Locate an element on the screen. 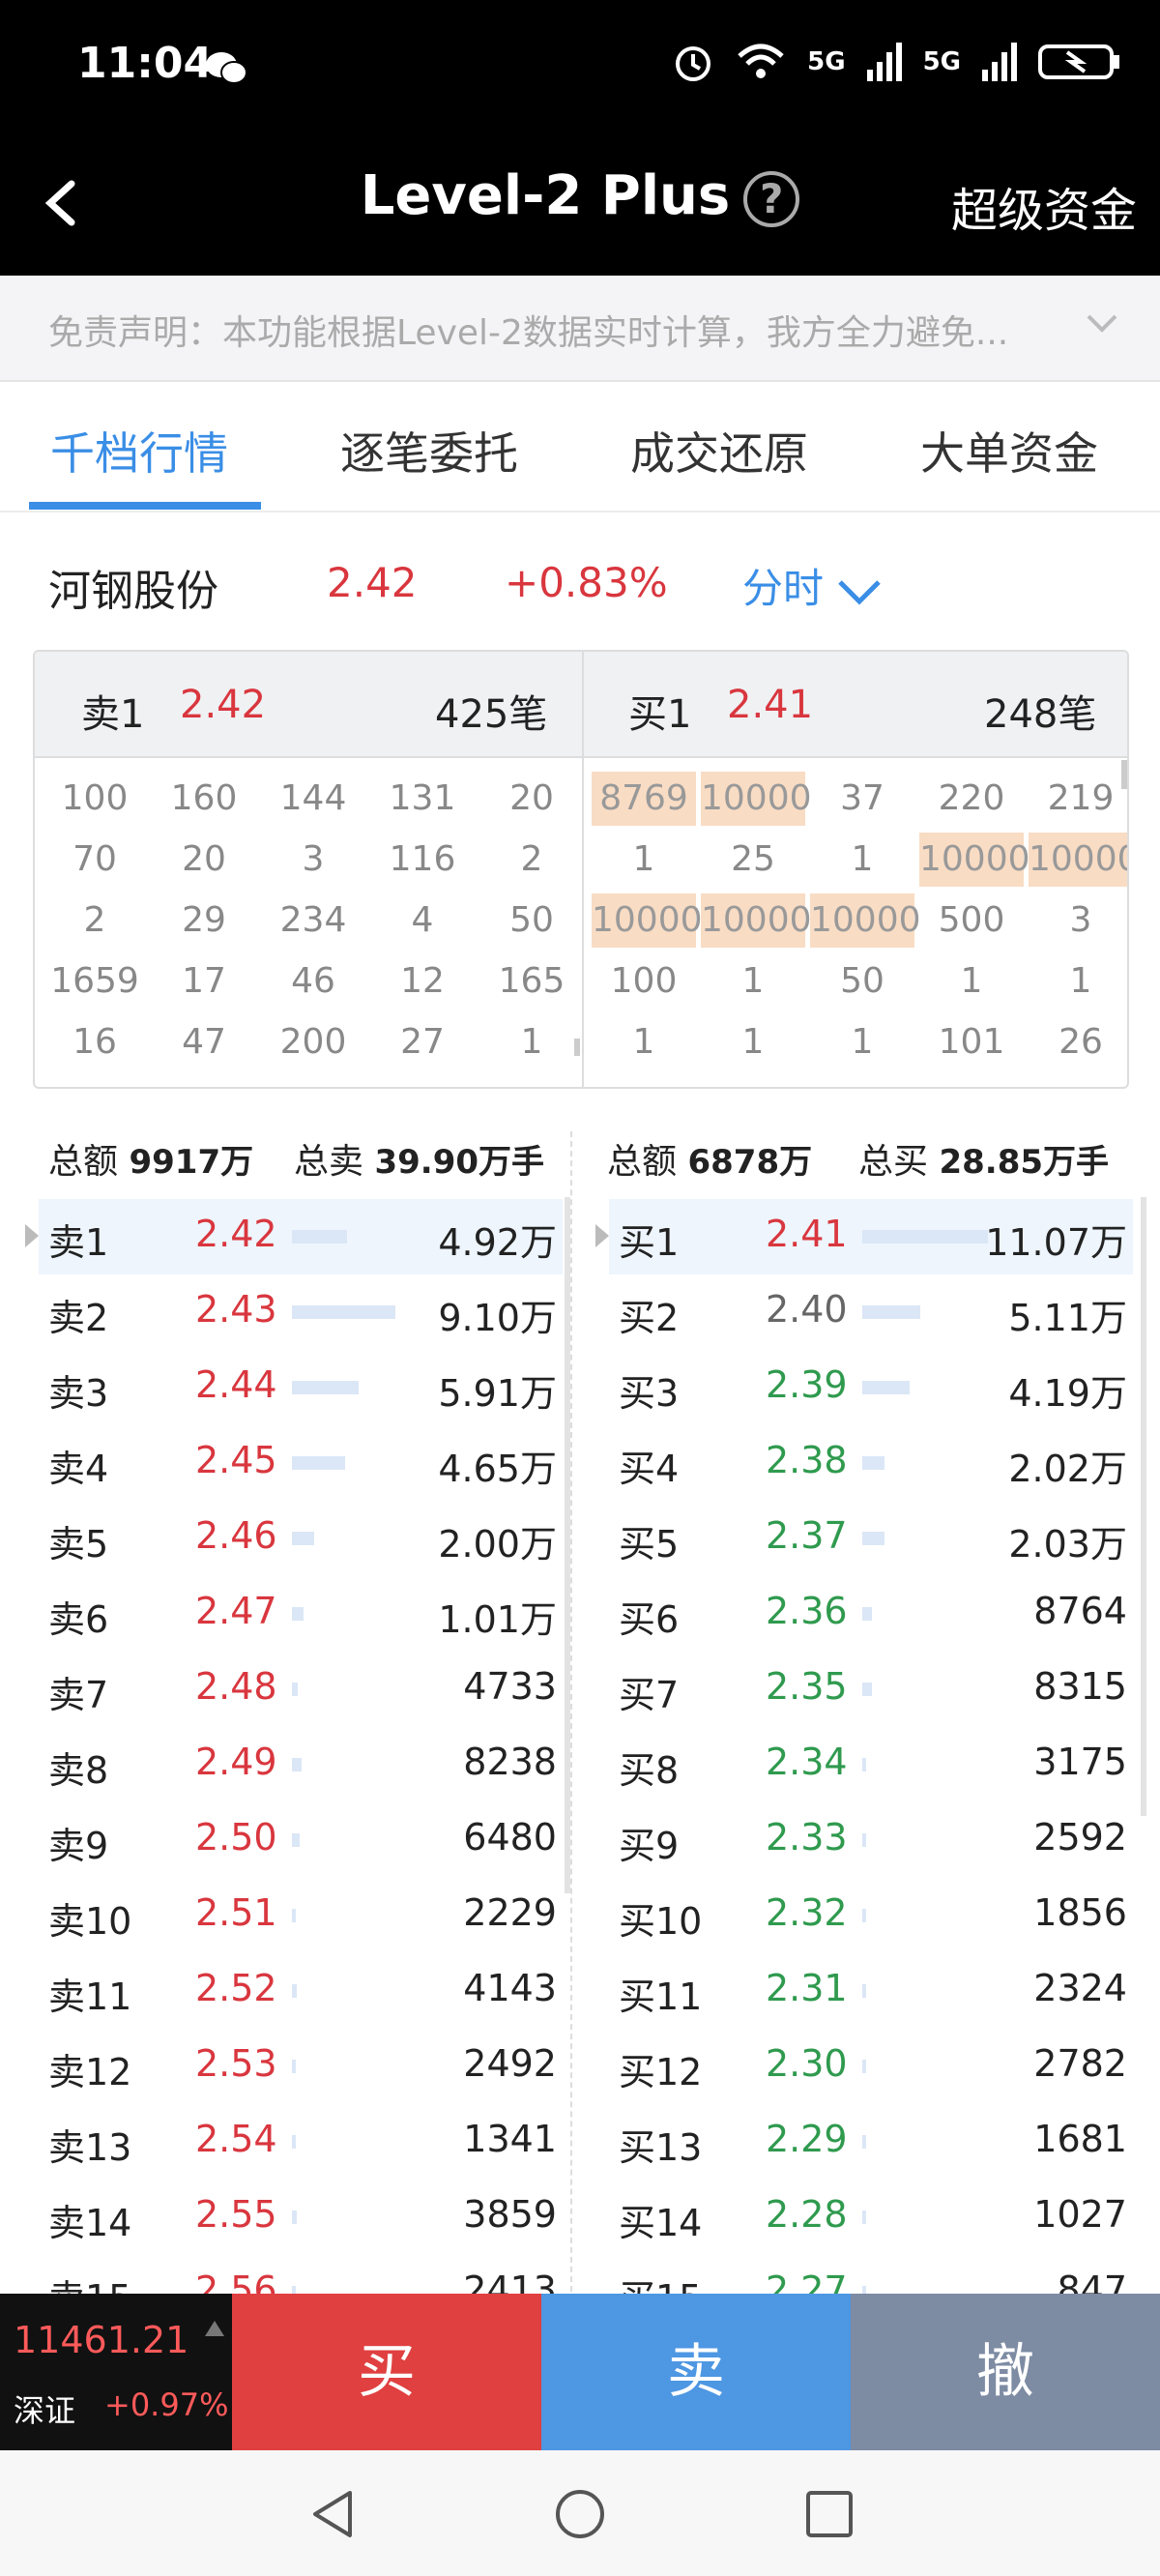 This screenshot has height=2576, width=1160. sell-button: 卖 is located at coordinates (696, 2372).